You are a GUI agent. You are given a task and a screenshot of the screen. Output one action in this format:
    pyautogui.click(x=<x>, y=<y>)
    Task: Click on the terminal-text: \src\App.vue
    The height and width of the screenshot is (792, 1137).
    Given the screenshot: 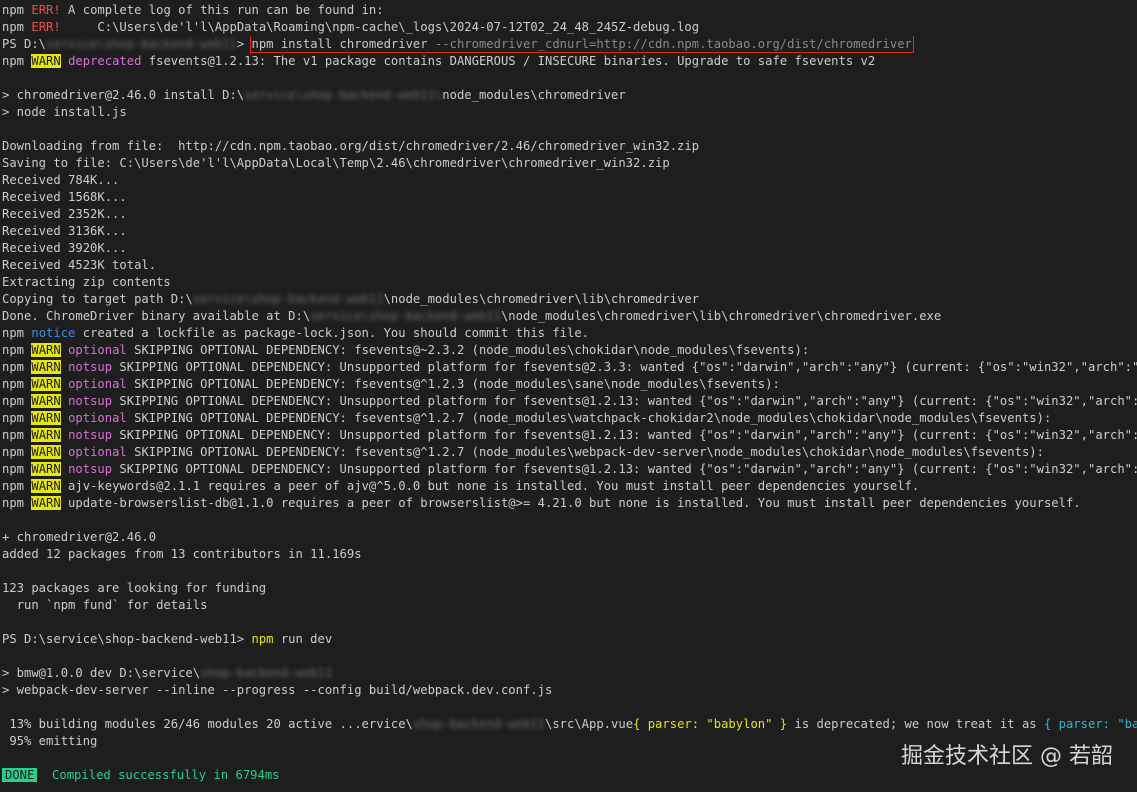 What is the action you would take?
    pyautogui.click(x=589, y=724)
    